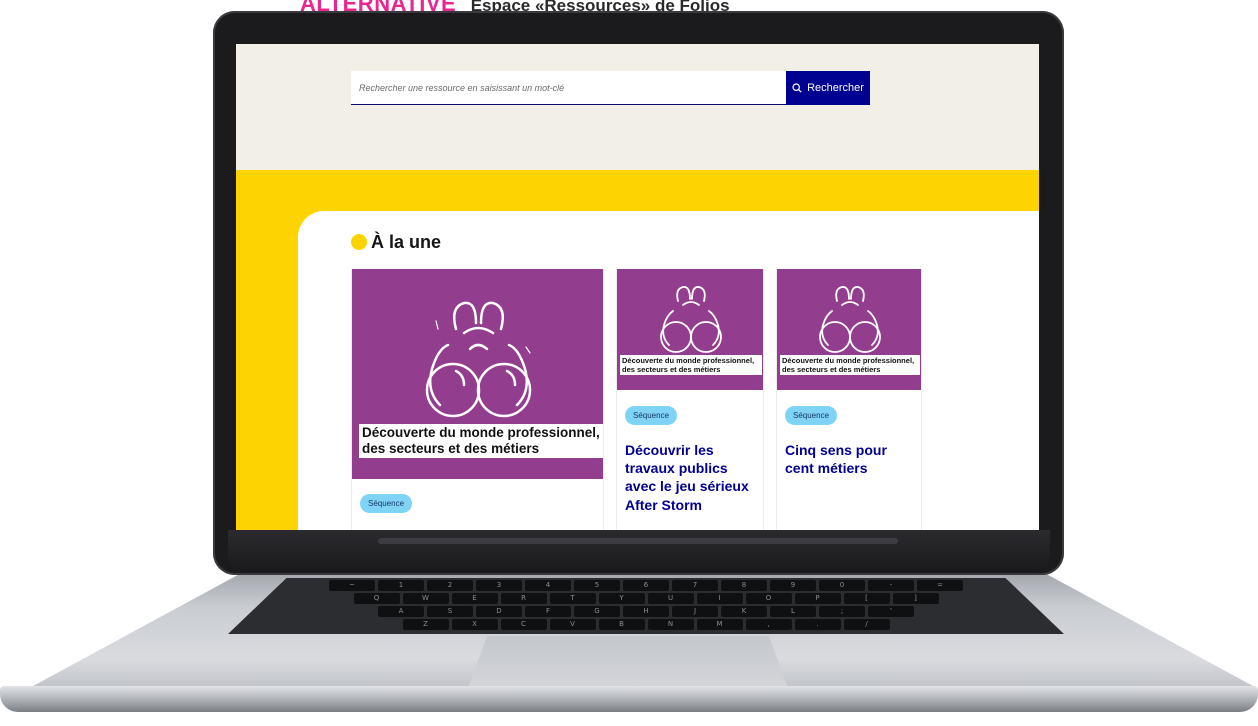  What do you see at coordinates (768, 598) in the screenshot?
I see `keyboard-key: O` at bounding box center [768, 598].